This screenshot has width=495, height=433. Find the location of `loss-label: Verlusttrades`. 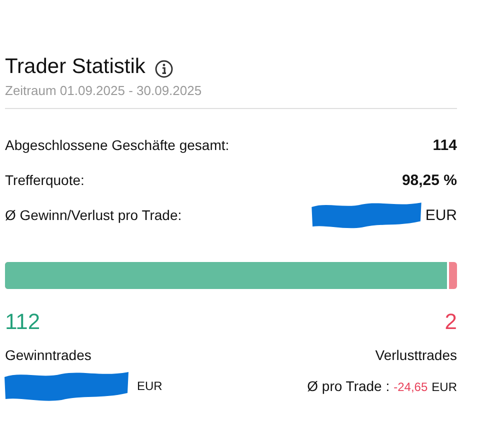

loss-label: Verlusttrades is located at coordinates (416, 355).